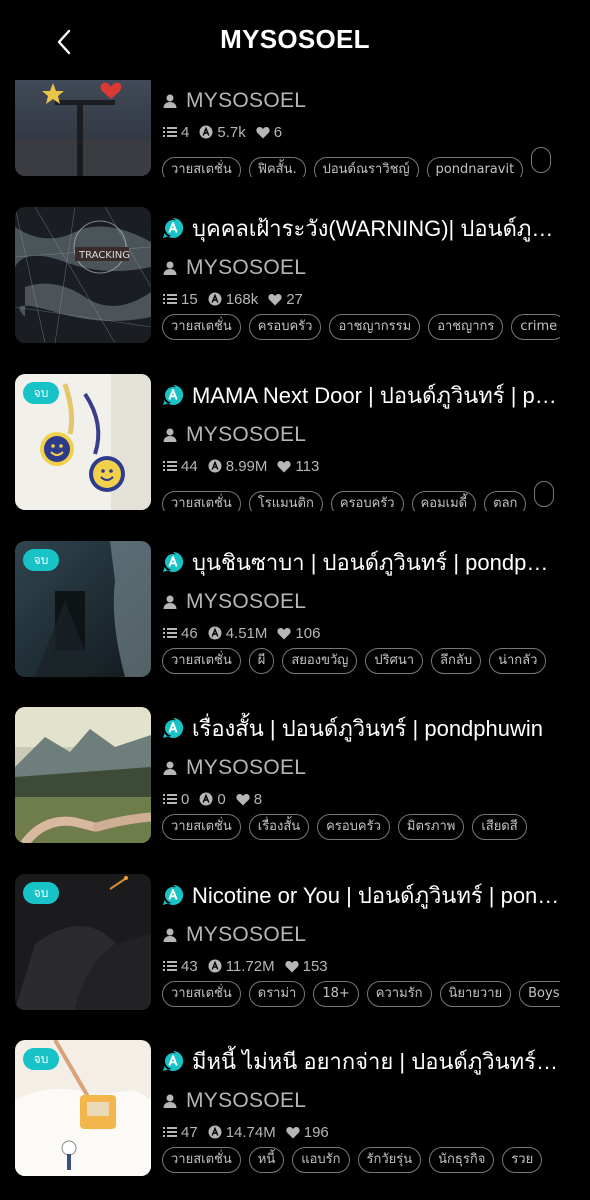  Describe the element at coordinates (307, 466) in the screenshot. I see `like-count: 113` at that location.